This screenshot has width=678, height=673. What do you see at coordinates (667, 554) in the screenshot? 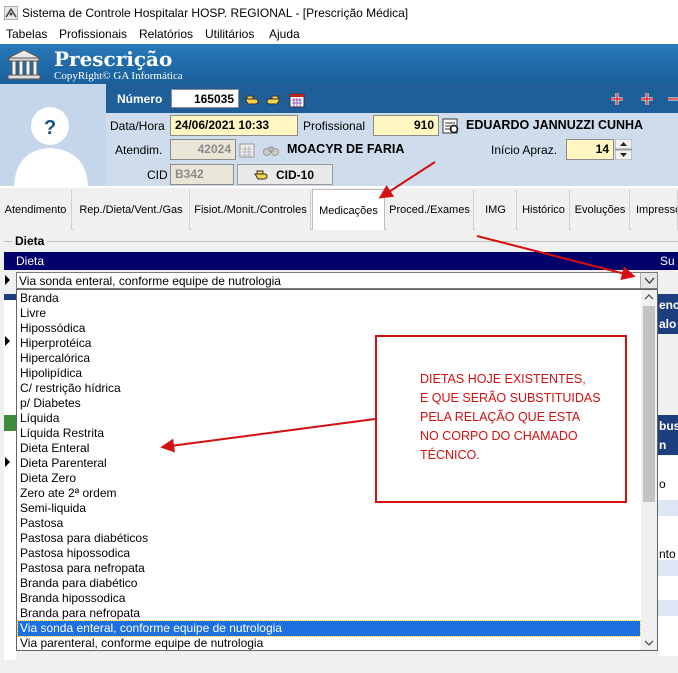
I see `behind-text-6: nto` at bounding box center [667, 554].